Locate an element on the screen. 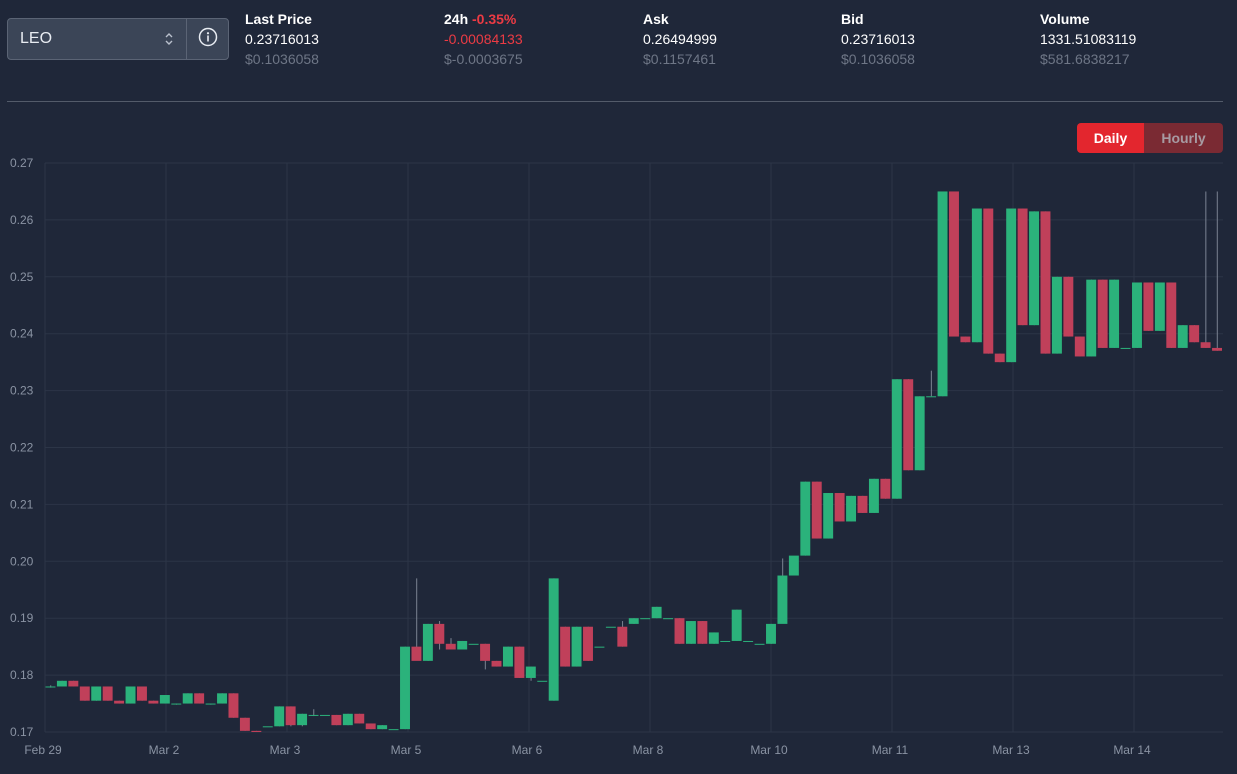 The image size is (1237, 774). daily-button: Daily is located at coordinates (1110, 138).